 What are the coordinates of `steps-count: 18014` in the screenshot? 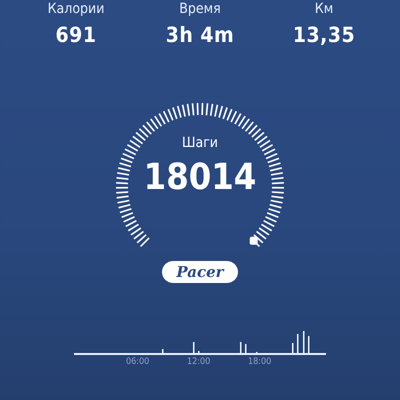 It's located at (200, 177).